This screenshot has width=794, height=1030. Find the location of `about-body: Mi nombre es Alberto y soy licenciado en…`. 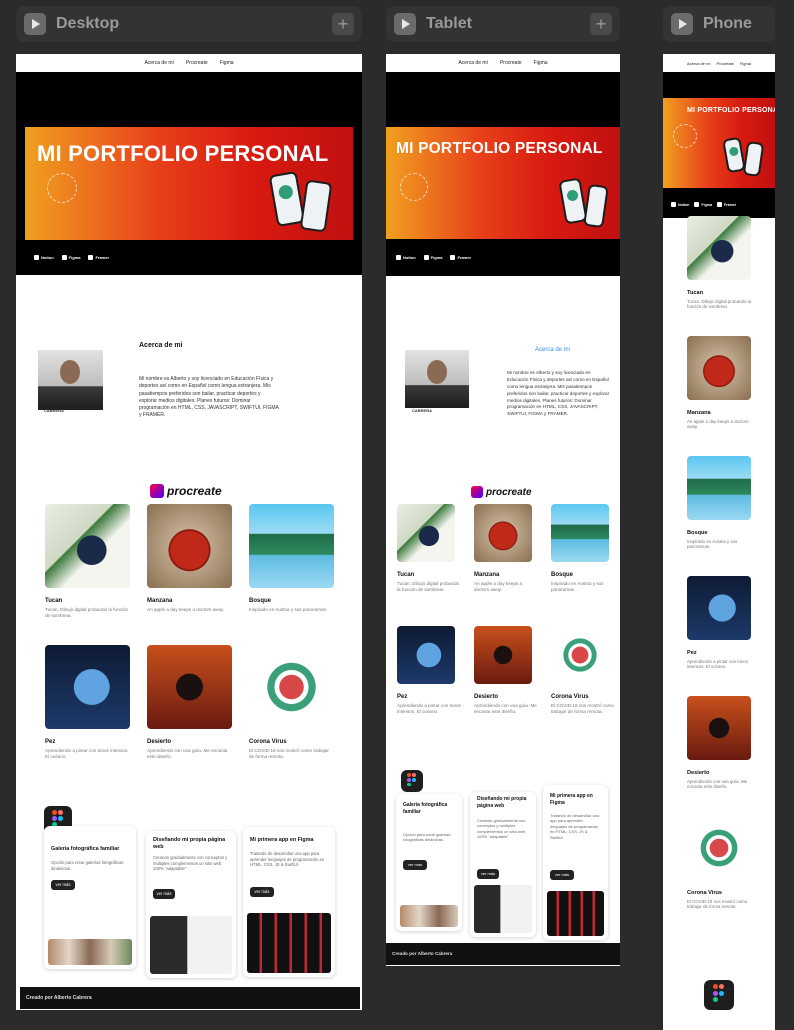

about-body: Mi nombre es Alberto y soy licenciado en… is located at coordinates (558, 393).